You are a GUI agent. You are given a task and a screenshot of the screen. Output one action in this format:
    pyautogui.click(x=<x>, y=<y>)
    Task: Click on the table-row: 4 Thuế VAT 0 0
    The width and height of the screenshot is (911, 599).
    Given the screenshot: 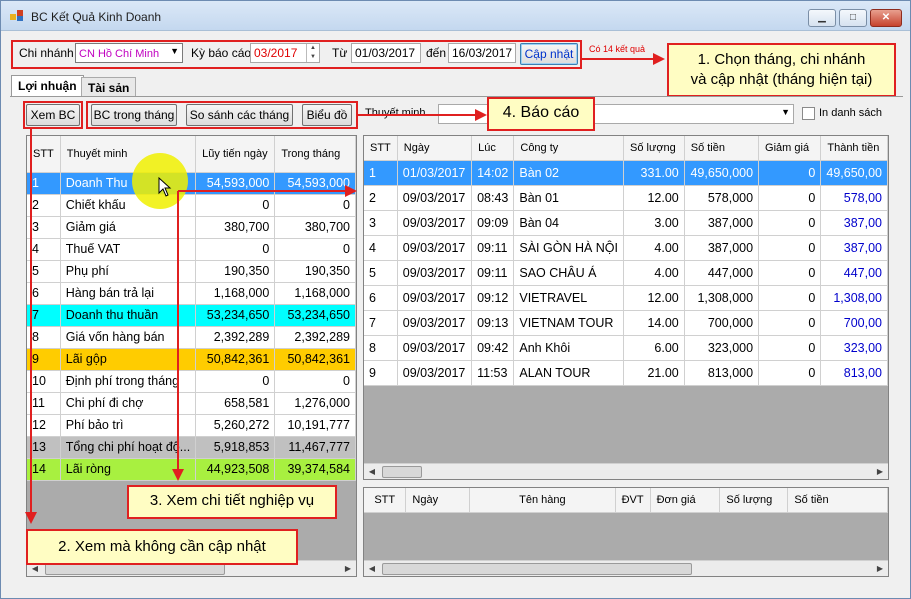 What is the action you would take?
    pyautogui.click(x=191, y=249)
    